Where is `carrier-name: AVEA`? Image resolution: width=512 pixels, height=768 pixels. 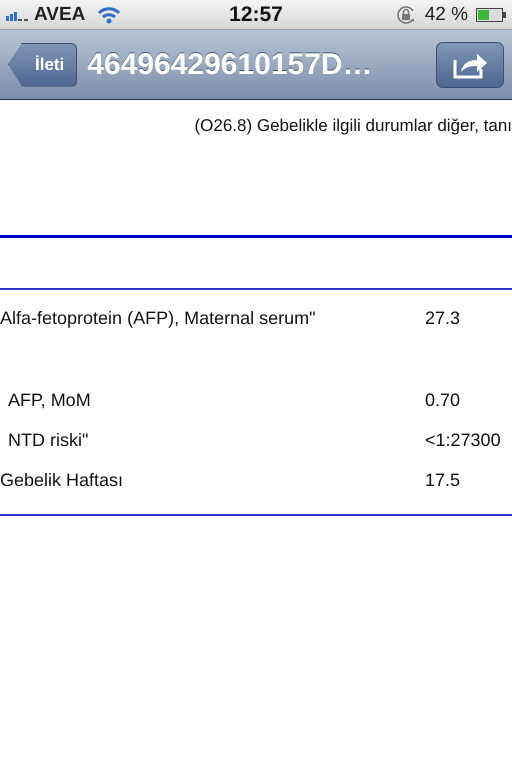
carrier-name: AVEA is located at coordinates (60, 15).